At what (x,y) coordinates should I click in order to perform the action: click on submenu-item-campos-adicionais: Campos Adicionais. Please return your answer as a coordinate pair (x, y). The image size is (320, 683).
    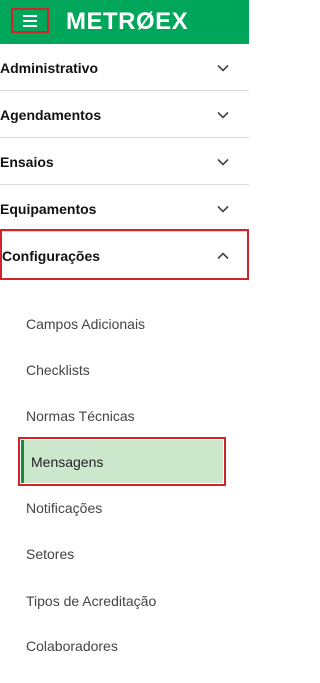
    Looking at the image, I should click on (85, 324).